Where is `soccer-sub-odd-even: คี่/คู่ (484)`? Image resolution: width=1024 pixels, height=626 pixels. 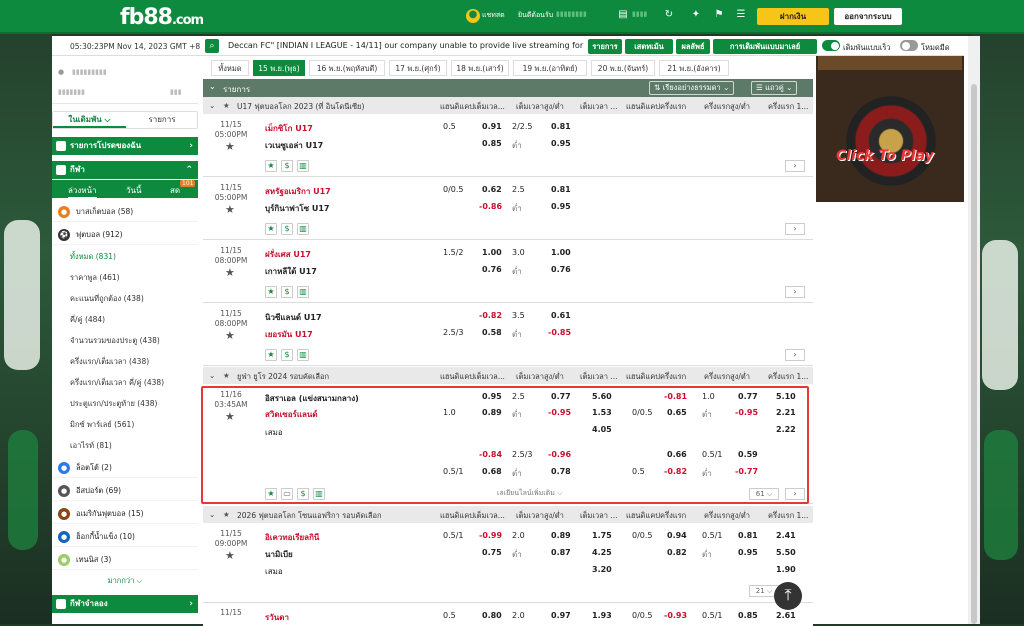
soccer-sub-odd-even: คี่/คู่ (484) is located at coordinates (125, 319).